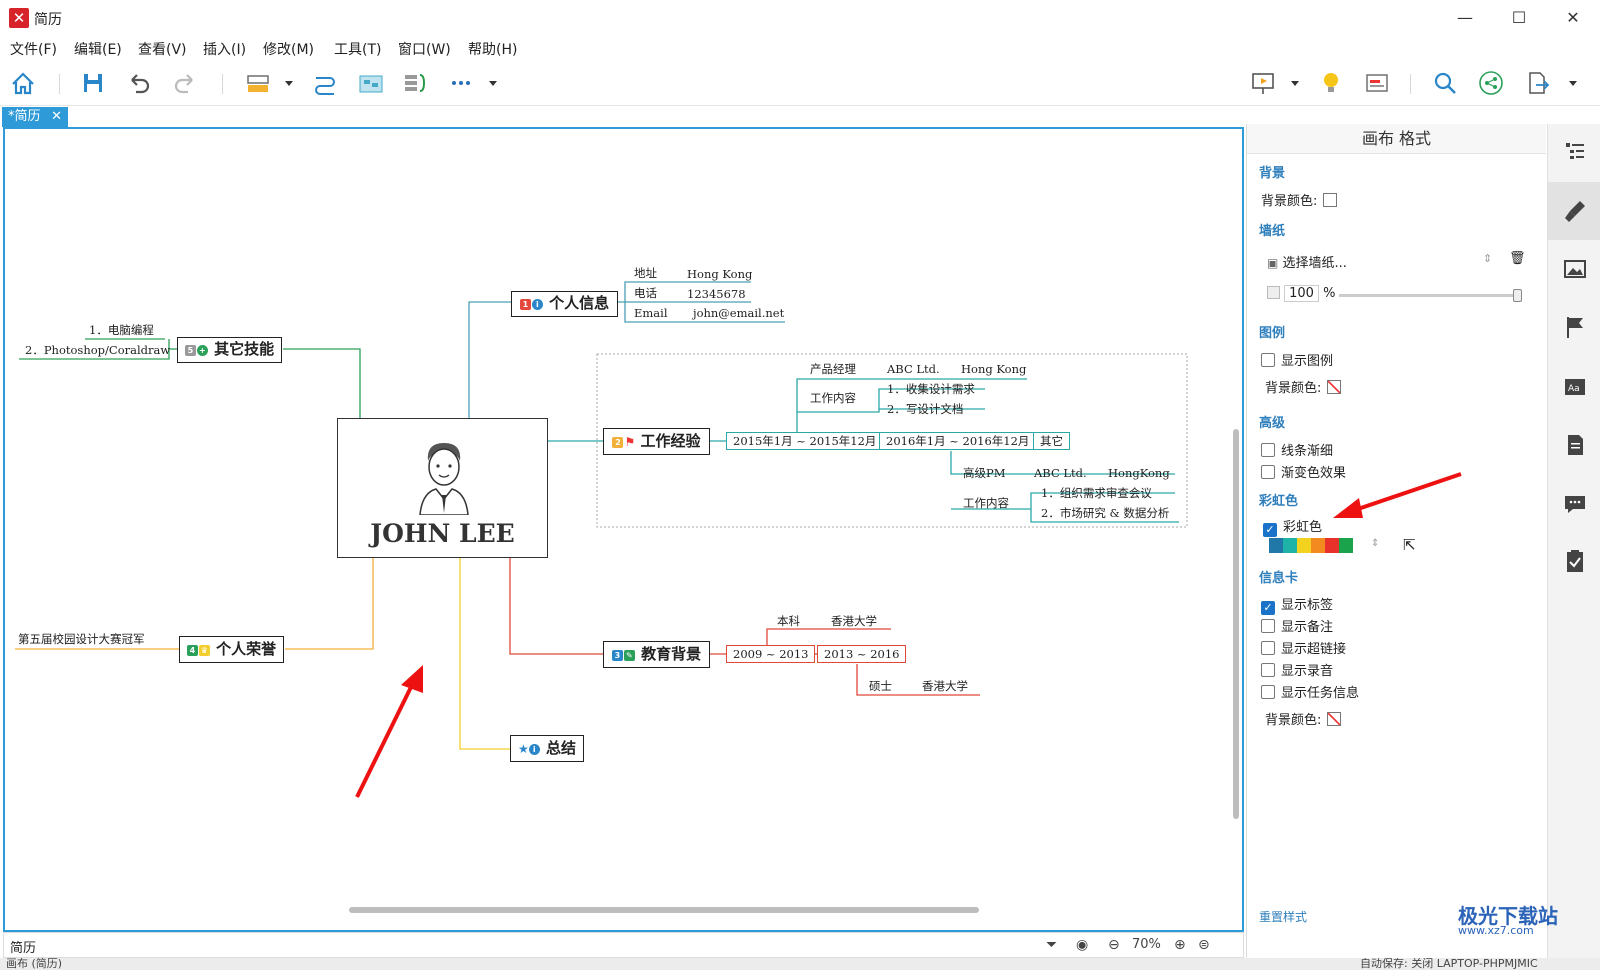  Describe the element at coordinates (1396, 139) in the screenshot. I see `panel-title: 画布 格式` at that location.